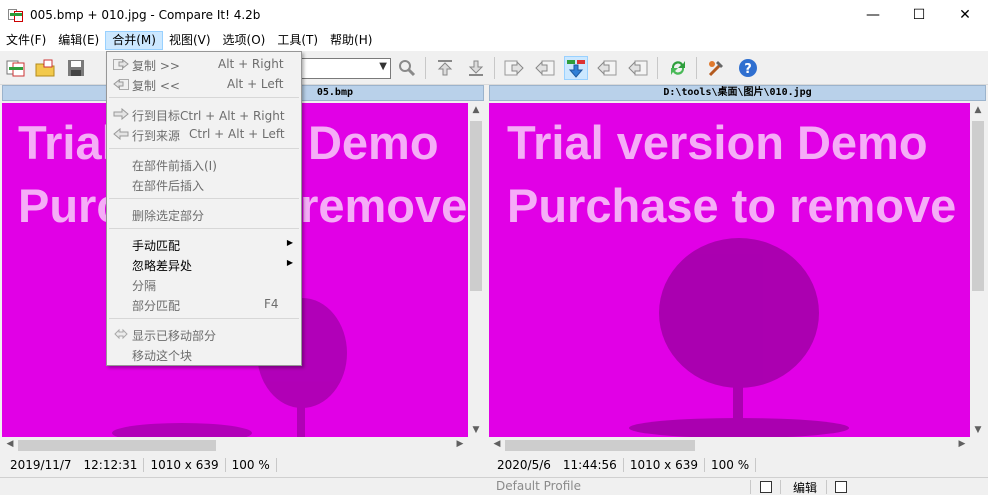  Describe the element at coordinates (524, 465) in the screenshot. I see `right-file-date: 2020/5/6` at that location.